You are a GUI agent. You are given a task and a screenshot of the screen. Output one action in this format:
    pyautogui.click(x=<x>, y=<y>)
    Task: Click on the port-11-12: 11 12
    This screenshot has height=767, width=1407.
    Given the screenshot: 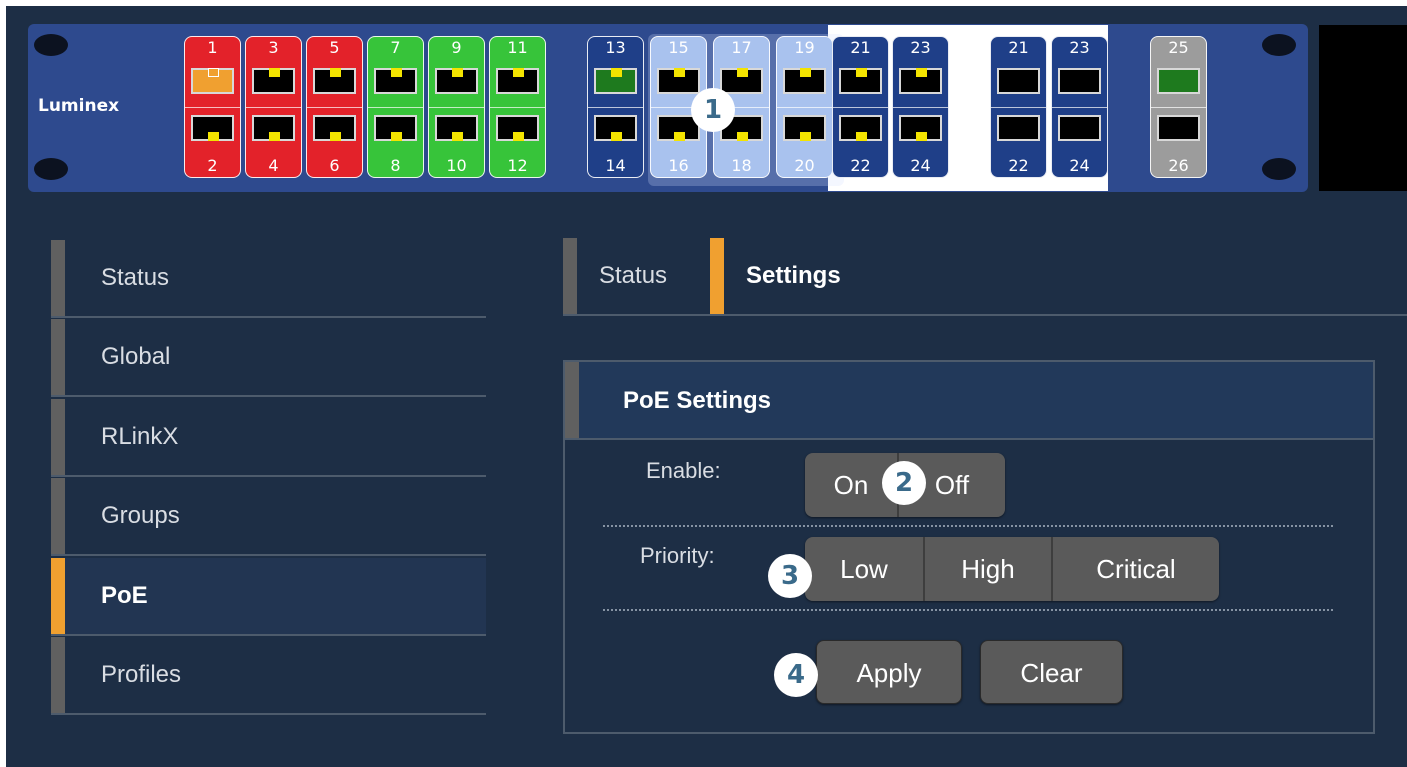 What is the action you would take?
    pyautogui.click(x=517, y=107)
    